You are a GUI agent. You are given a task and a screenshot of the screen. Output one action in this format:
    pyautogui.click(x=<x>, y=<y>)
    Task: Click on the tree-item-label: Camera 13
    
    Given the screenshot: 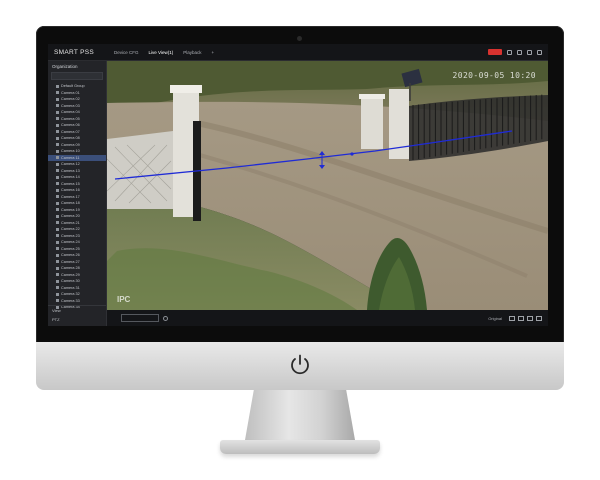 What is the action you would take?
    pyautogui.click(x=70, y=170)
    